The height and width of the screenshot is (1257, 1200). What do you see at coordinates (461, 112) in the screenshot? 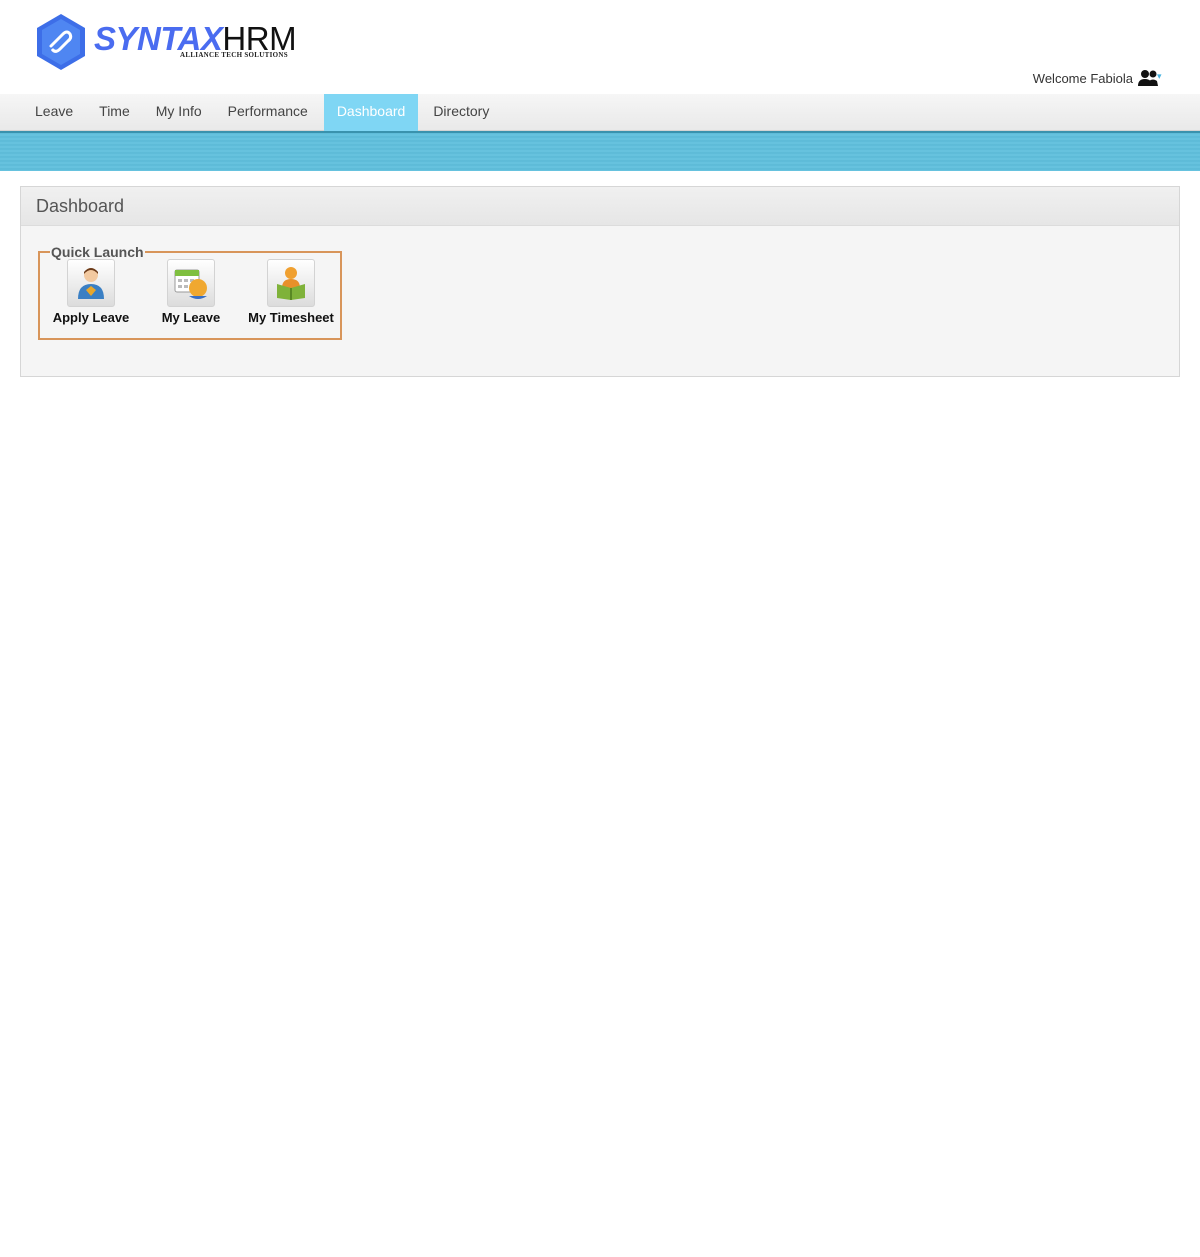
I see `nav-item-directory: Directory` at bounding box center [461, 112].